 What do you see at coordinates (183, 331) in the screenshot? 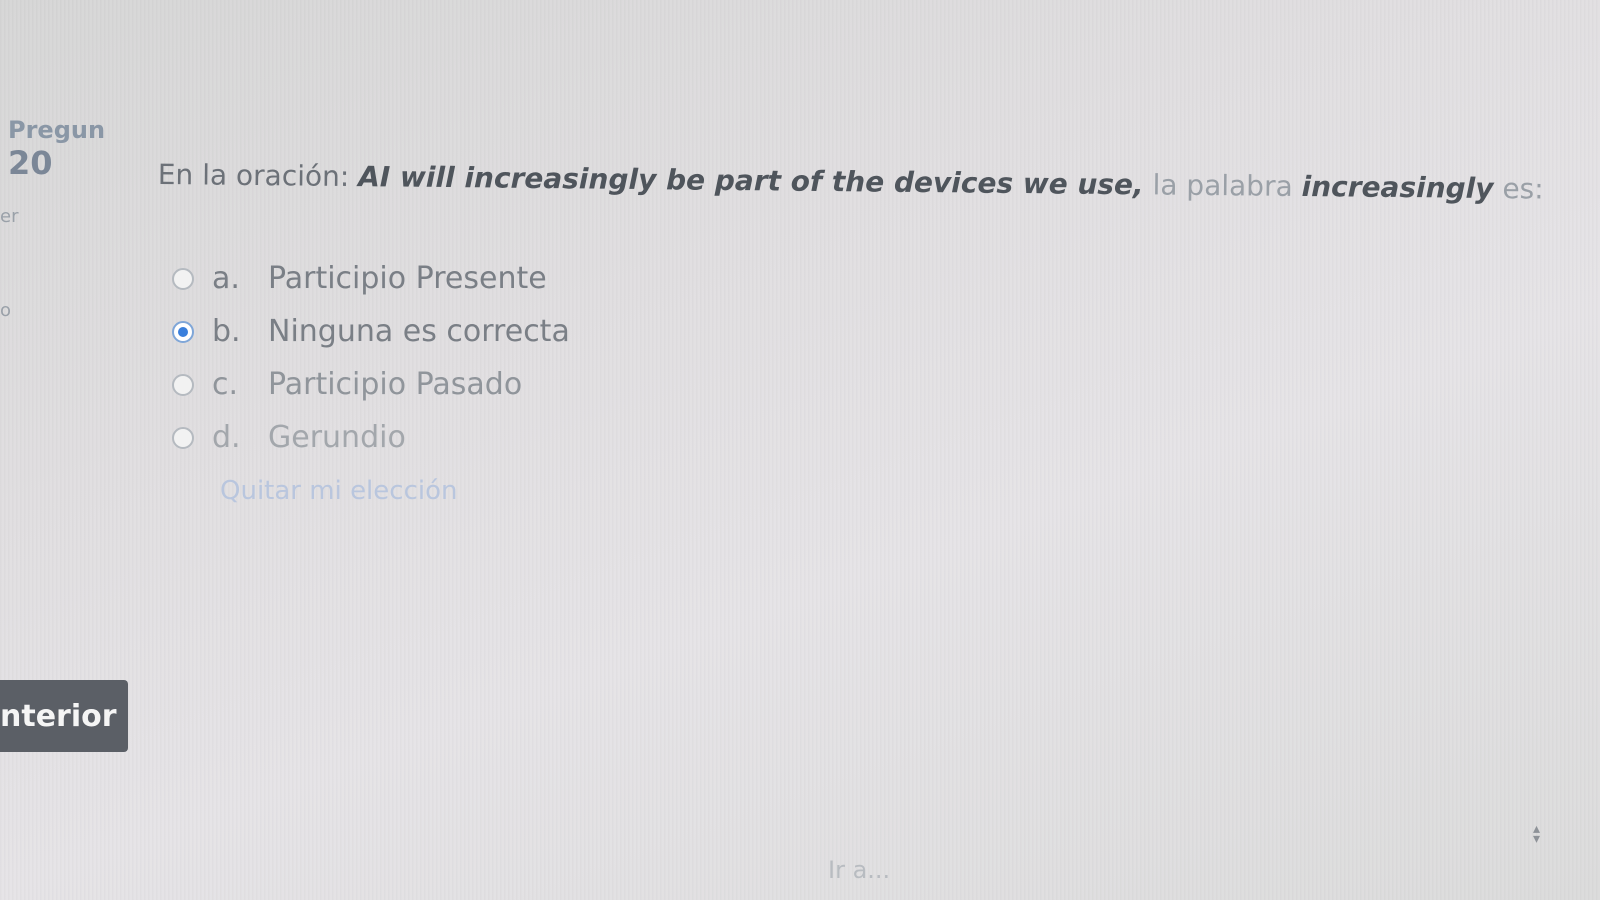
I see `radio-button-selected` at bounding box center [183, 331].